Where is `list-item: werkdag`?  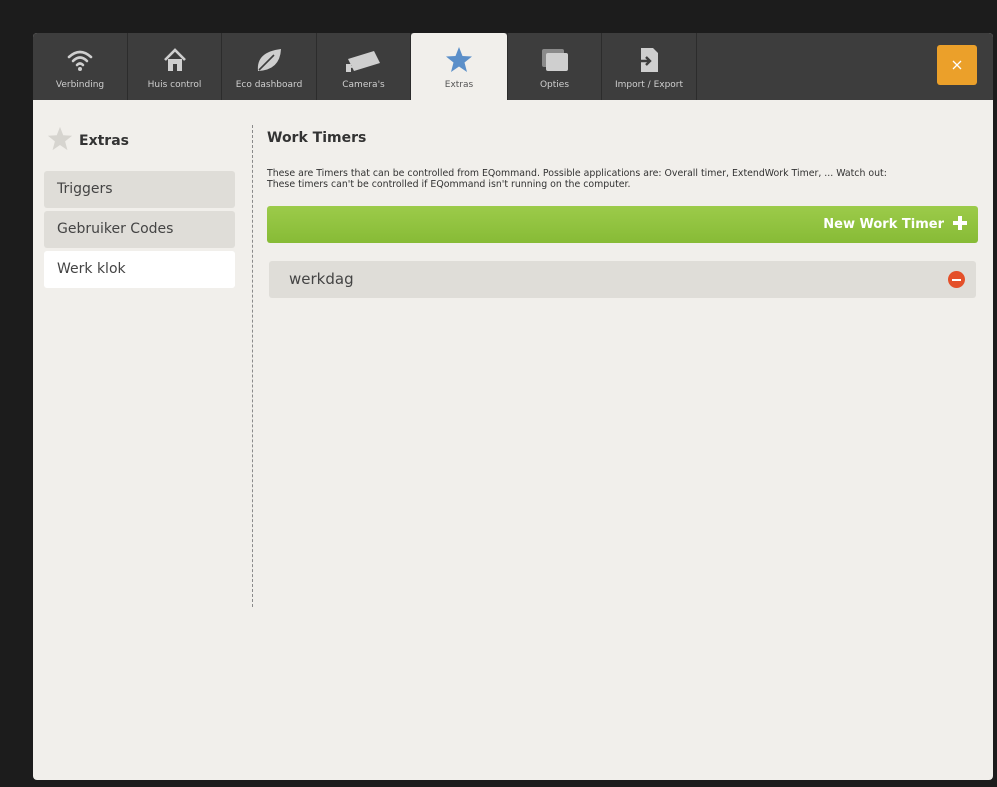 list-item: werkdag is located at coordinates (622, 279).